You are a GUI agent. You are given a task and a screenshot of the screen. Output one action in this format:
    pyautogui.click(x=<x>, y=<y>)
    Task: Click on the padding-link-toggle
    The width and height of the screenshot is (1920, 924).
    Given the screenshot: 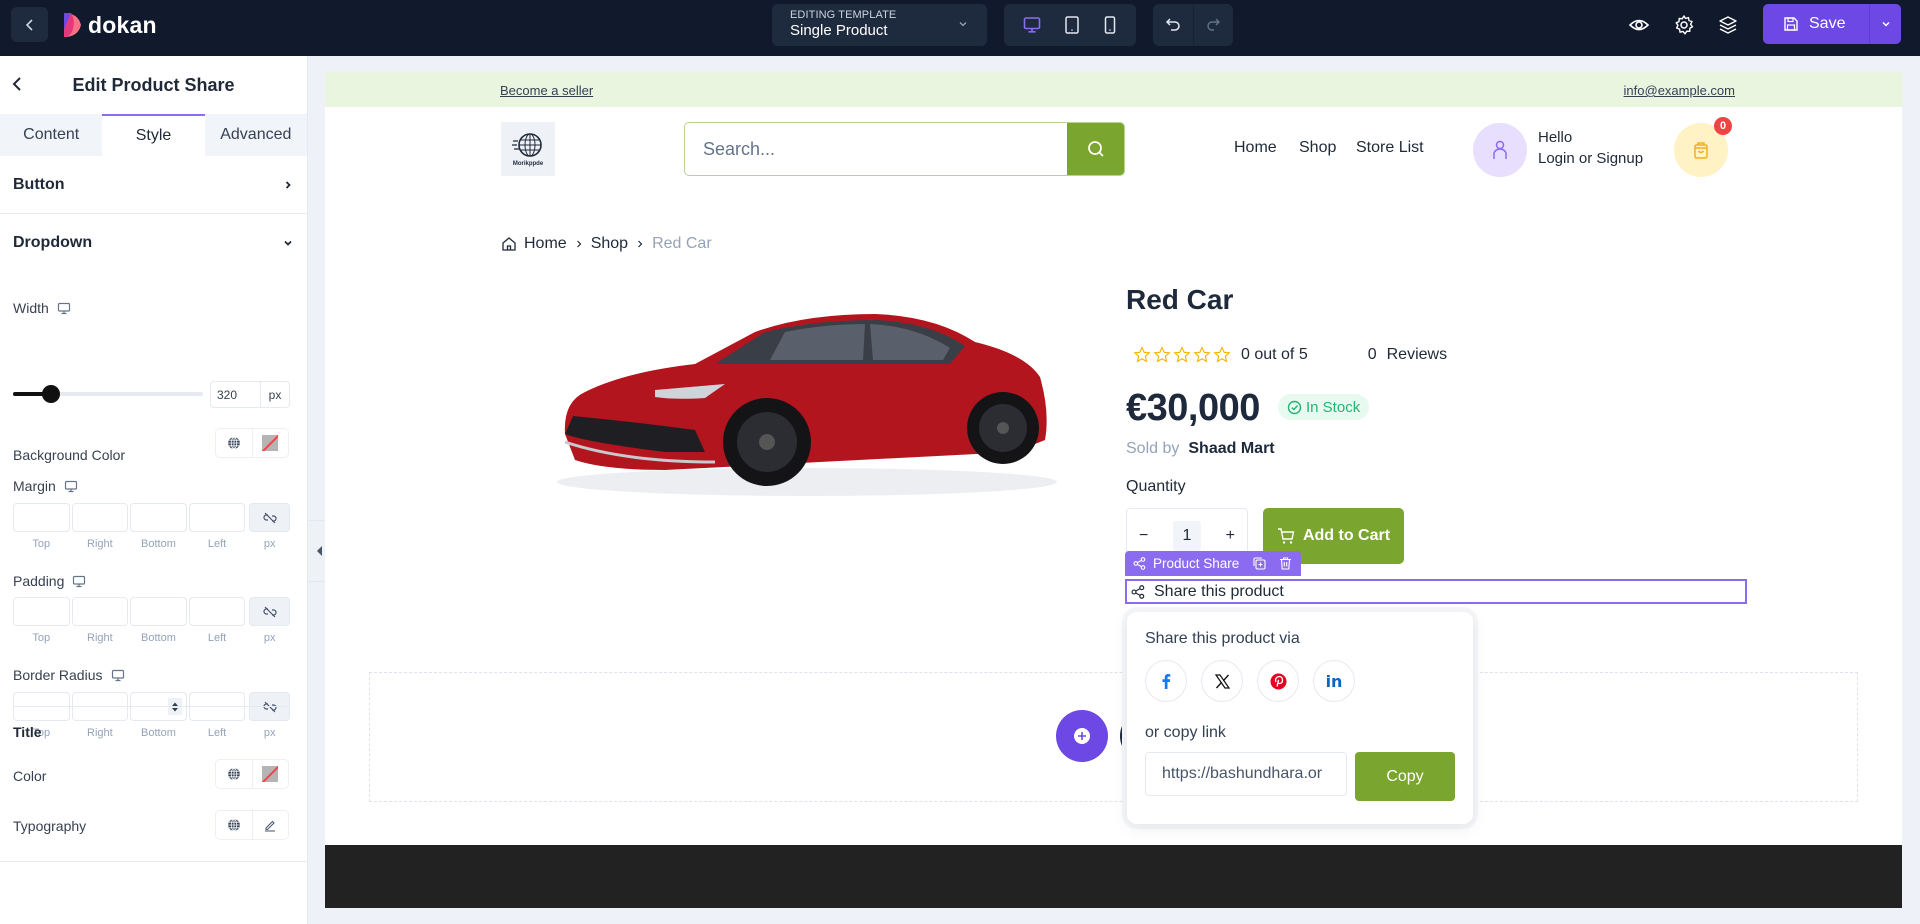 What is the action you would take?
    pyautogui.click(x=270, y=611)
    